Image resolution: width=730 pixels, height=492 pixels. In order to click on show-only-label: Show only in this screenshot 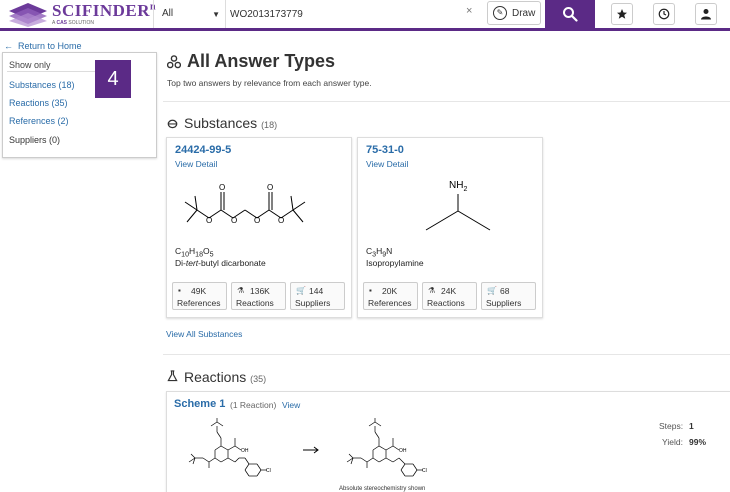, I will do `click(30, 65)`.